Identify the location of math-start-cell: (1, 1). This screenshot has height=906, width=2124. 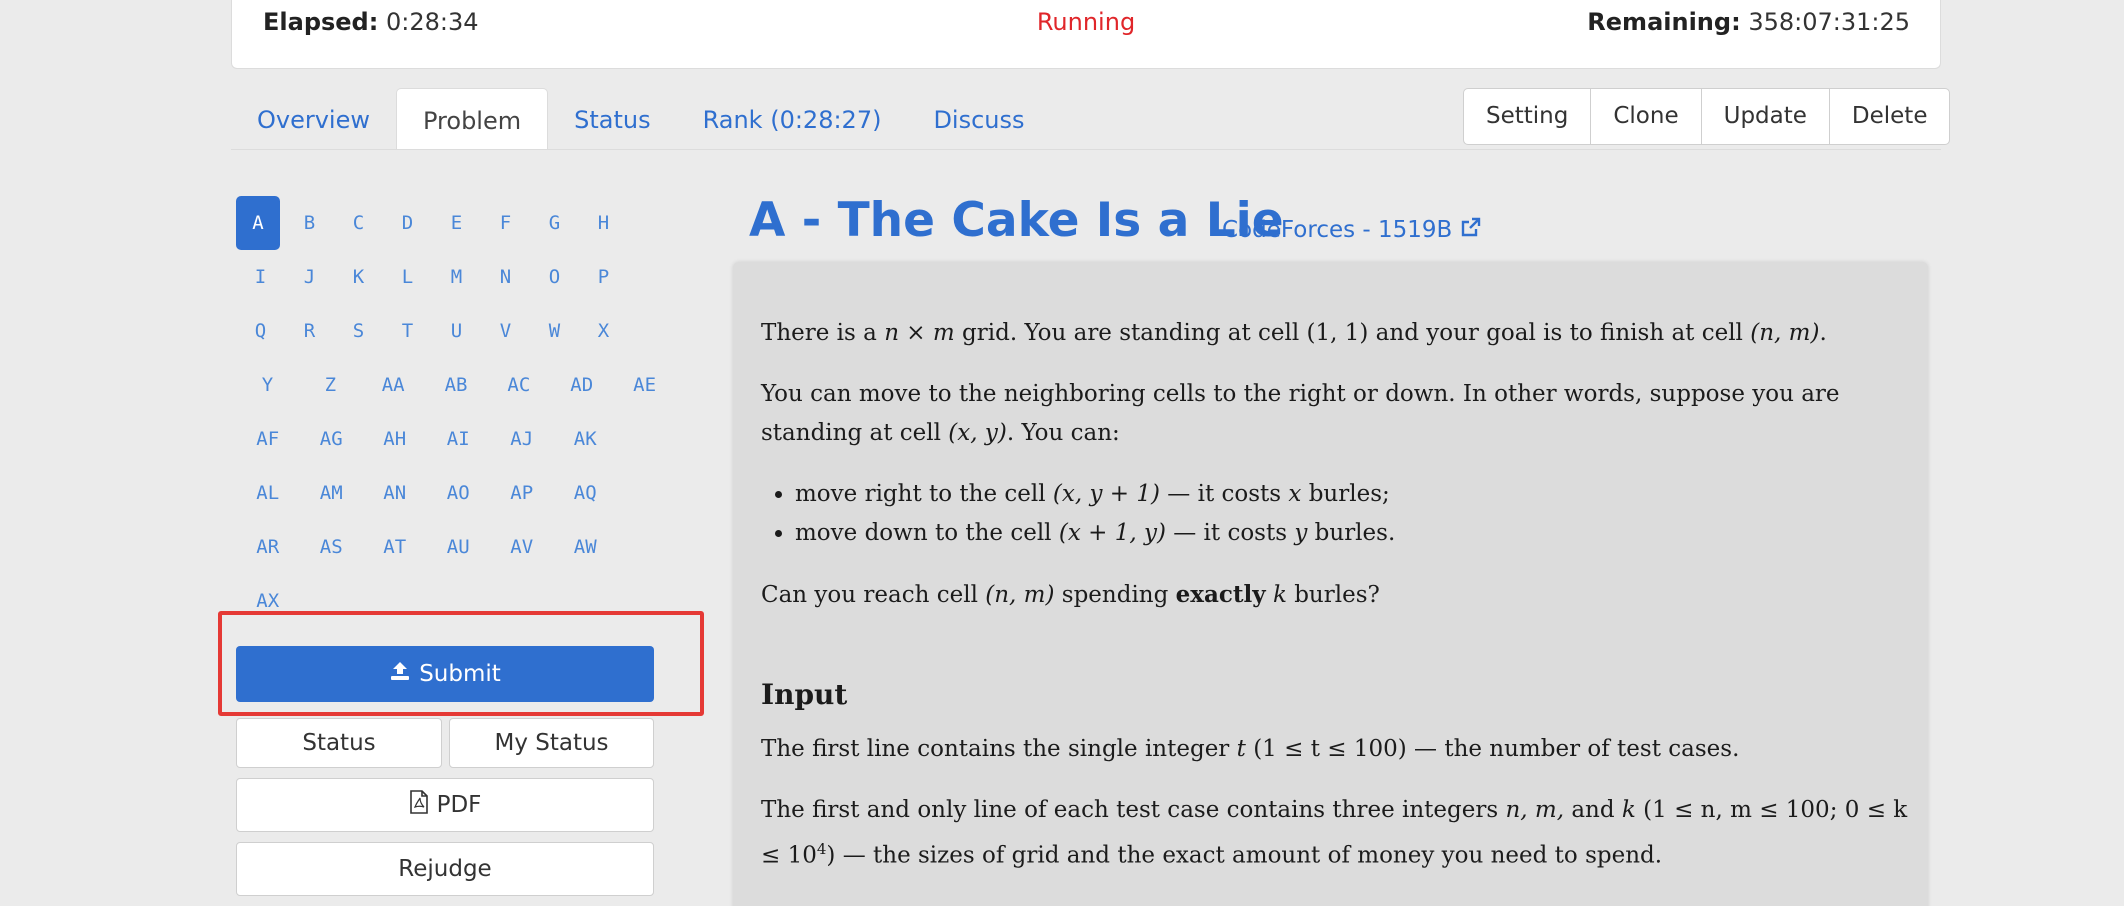
(1337, 333).